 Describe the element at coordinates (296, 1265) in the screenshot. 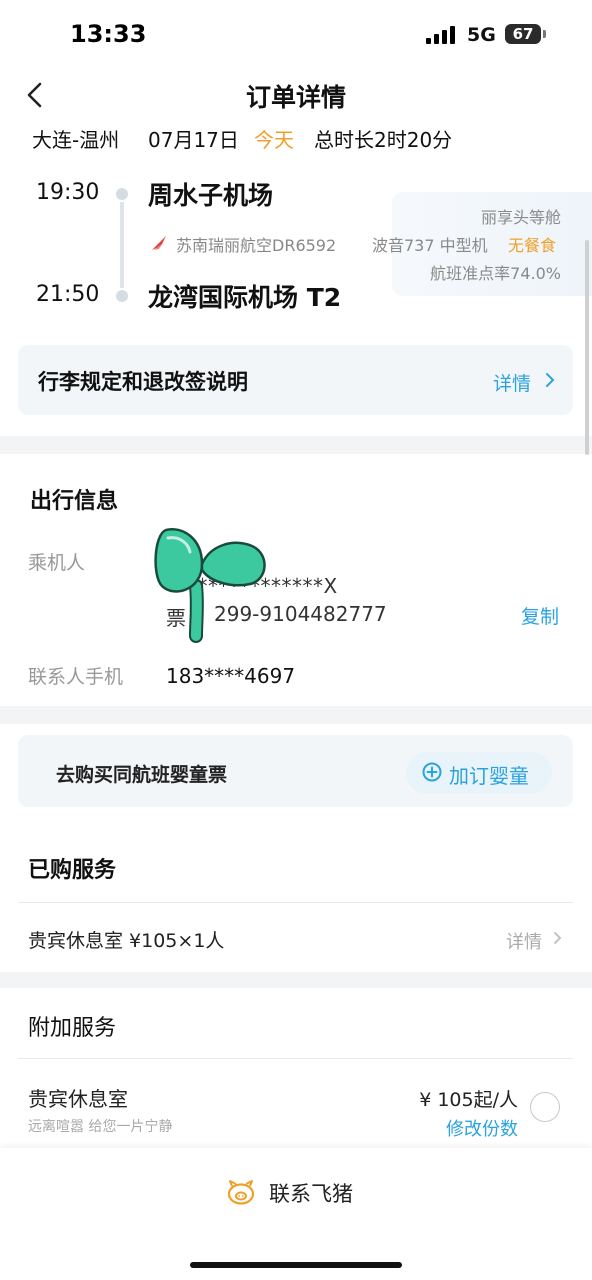

I see `home-indicator` at that location.